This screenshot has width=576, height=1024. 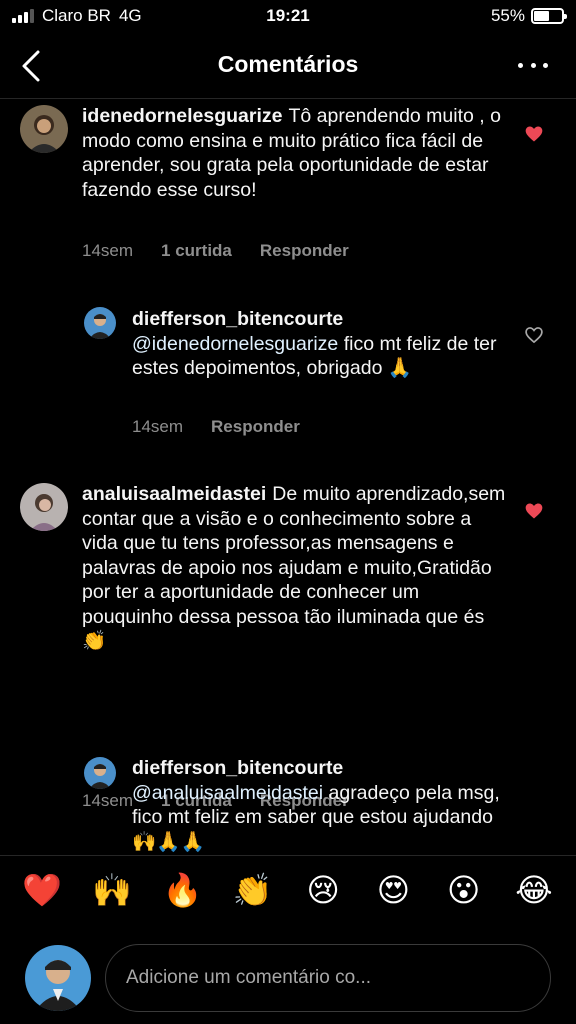 I want to click on comment-meta: 14sem 1 curtida Responder, so click(x=215, y=251).